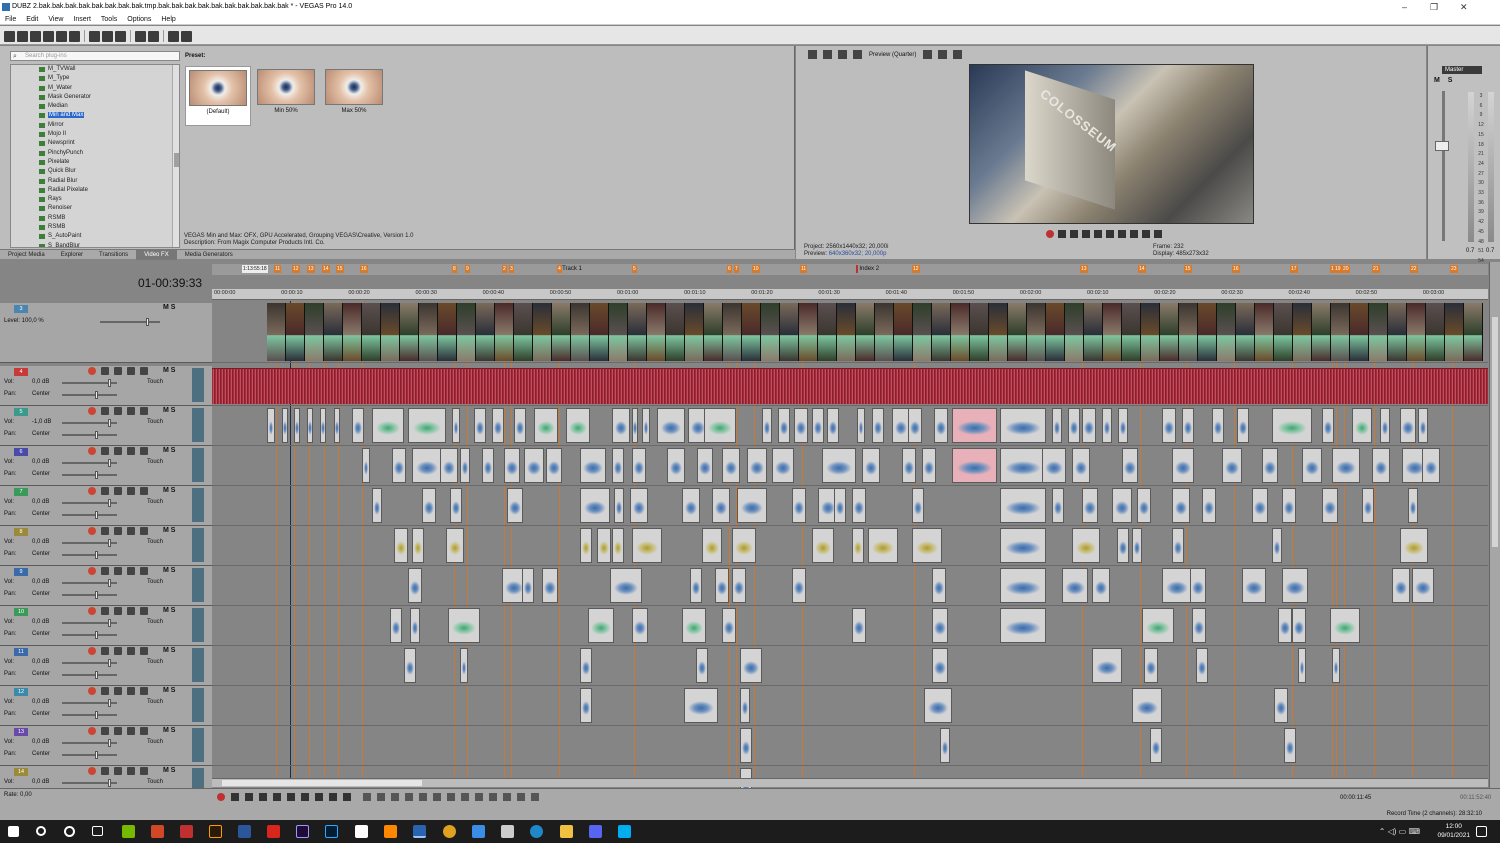 Image resolution: width=1500 pixels, height=843 pixels. What do you see at coordinates (10, 19) in the screenshot?
I see `menu-item-file: File` at bounding box center [10, 19].